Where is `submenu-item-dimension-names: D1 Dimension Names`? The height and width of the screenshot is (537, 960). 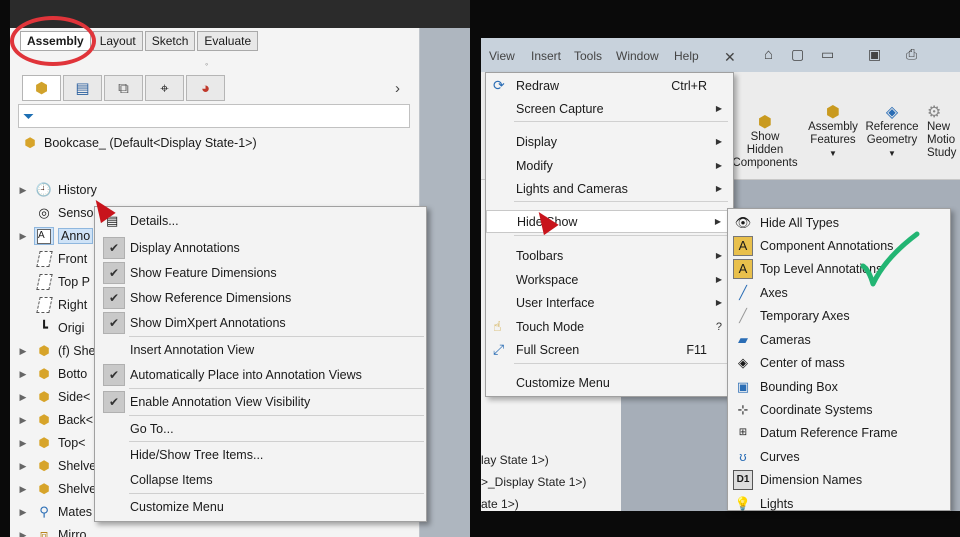 submenu-item-dimension-names: D1 Dimension Names is located at coordinates (839, 479).